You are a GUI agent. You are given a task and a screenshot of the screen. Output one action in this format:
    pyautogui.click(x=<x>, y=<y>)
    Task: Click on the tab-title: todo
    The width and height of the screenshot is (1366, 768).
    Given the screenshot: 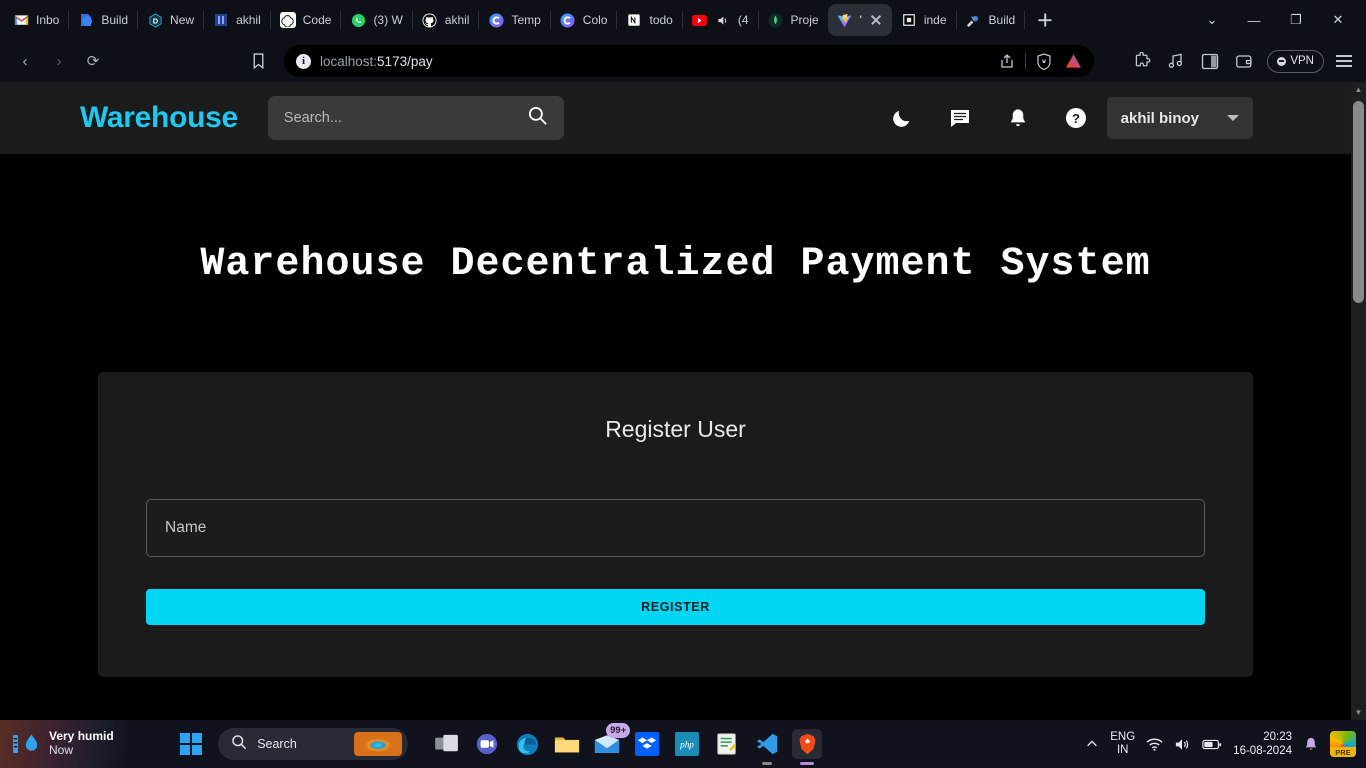 What is the action you would take?
    pyautogui.click(x=661, y=20)
    